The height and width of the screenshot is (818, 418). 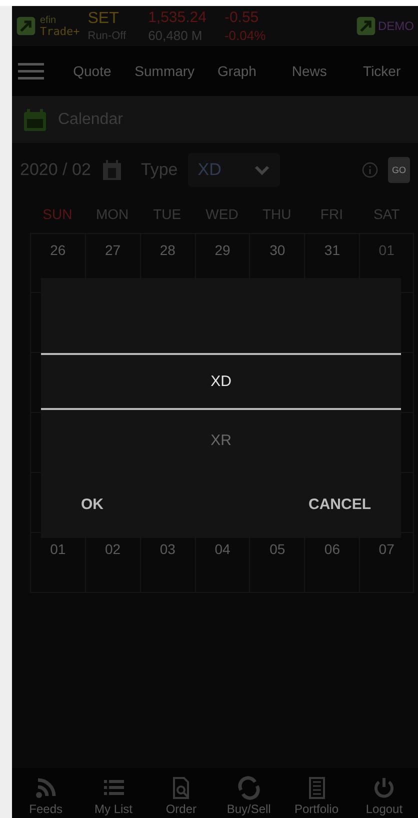 I want to click on calendar-picker-icon, so click(x=111, y=169).